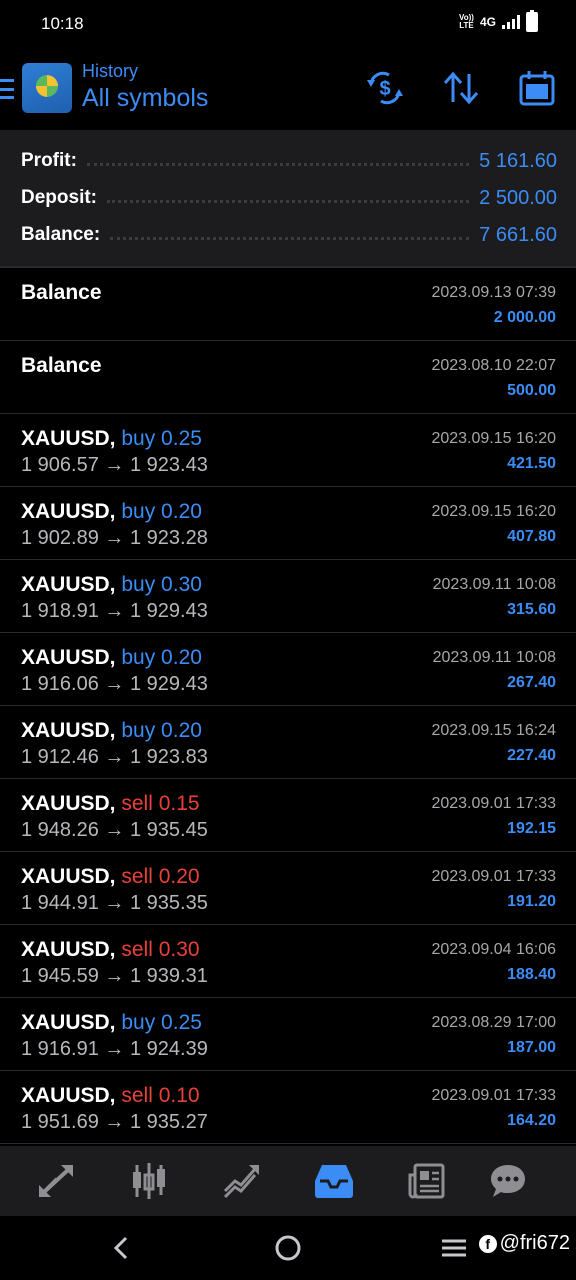 The width and height of the screenshot is (576, 1280). I want to click on status-bar: 10:18 Vo)) LTE 4G, so click(288, 24).